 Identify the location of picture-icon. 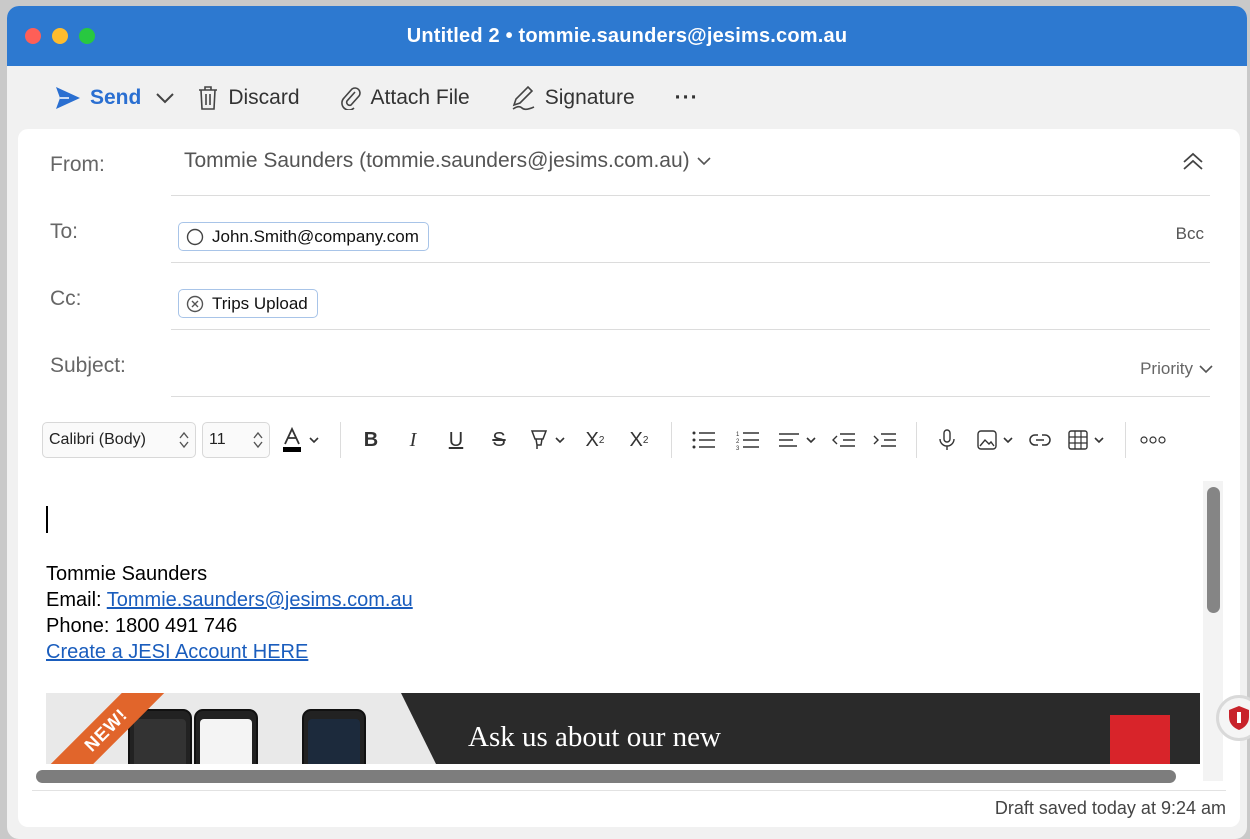
(987, 440).